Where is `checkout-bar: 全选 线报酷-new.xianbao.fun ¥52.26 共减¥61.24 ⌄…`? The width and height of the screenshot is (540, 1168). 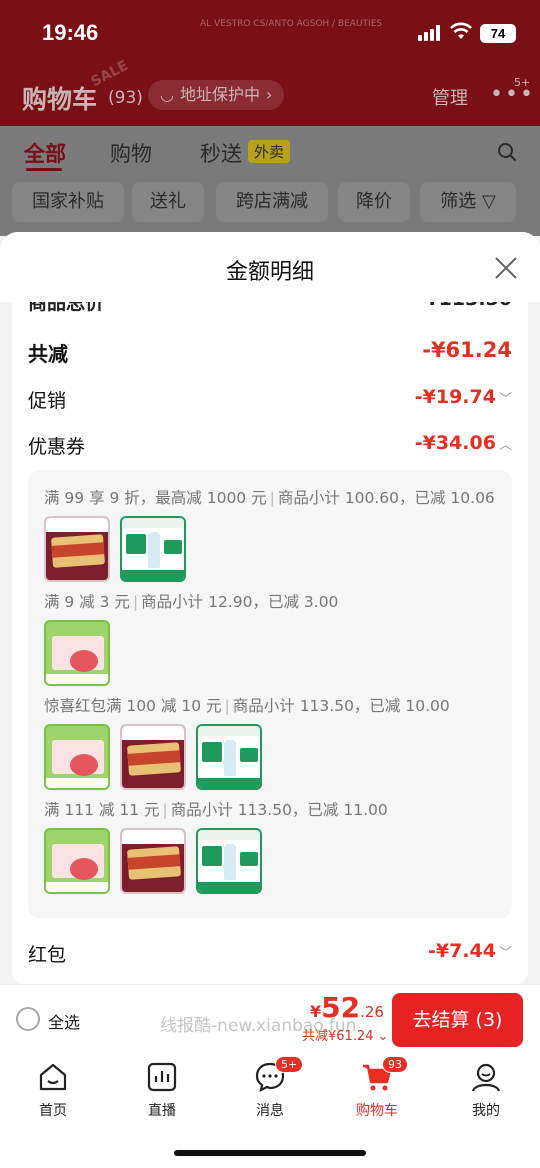 checkout-bar: 全选 线报酷-new.xianbao.fun ¥52.26 共减¥61.24 ⌄… is located at coordinates (270, 1018).